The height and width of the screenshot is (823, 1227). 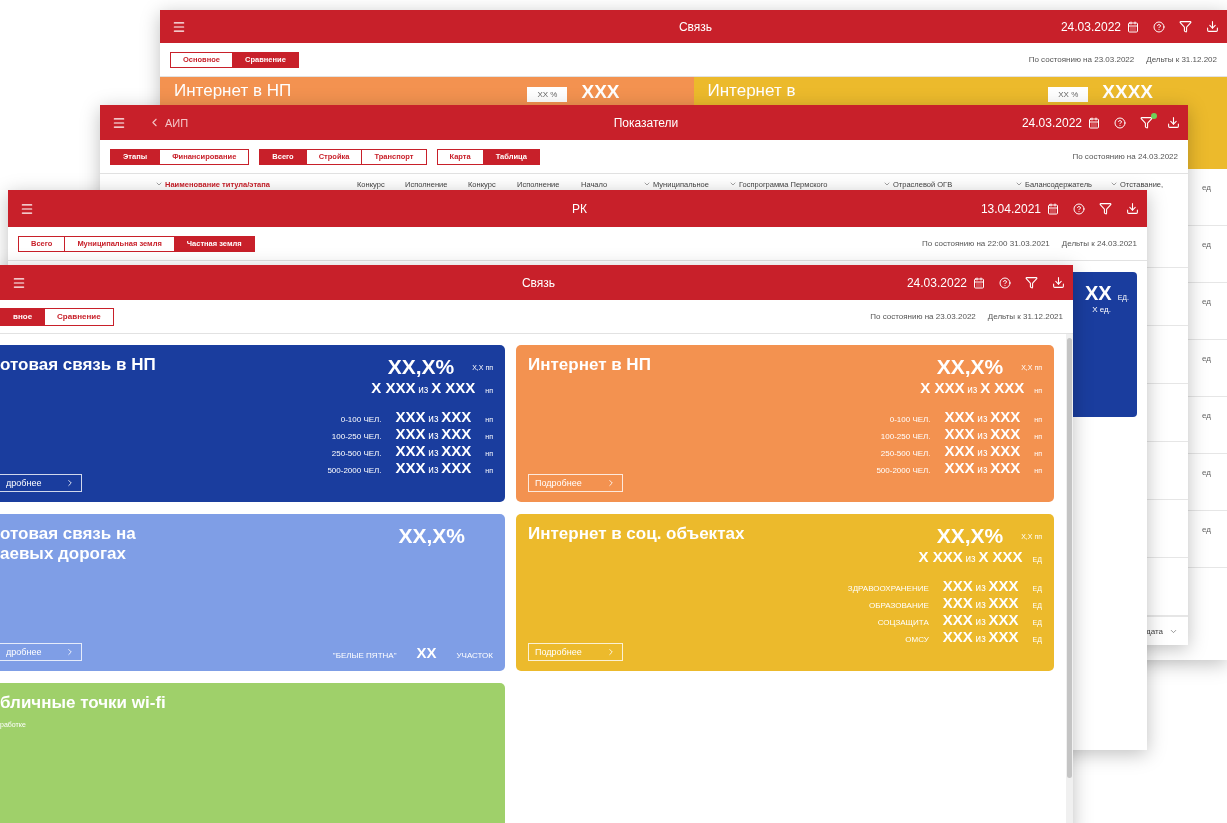 What do you see at coordinates (1025, 316) in the screenshot?
I see `status-text: Дельты к 31.12.2021` at bounding box center [1025, 316].